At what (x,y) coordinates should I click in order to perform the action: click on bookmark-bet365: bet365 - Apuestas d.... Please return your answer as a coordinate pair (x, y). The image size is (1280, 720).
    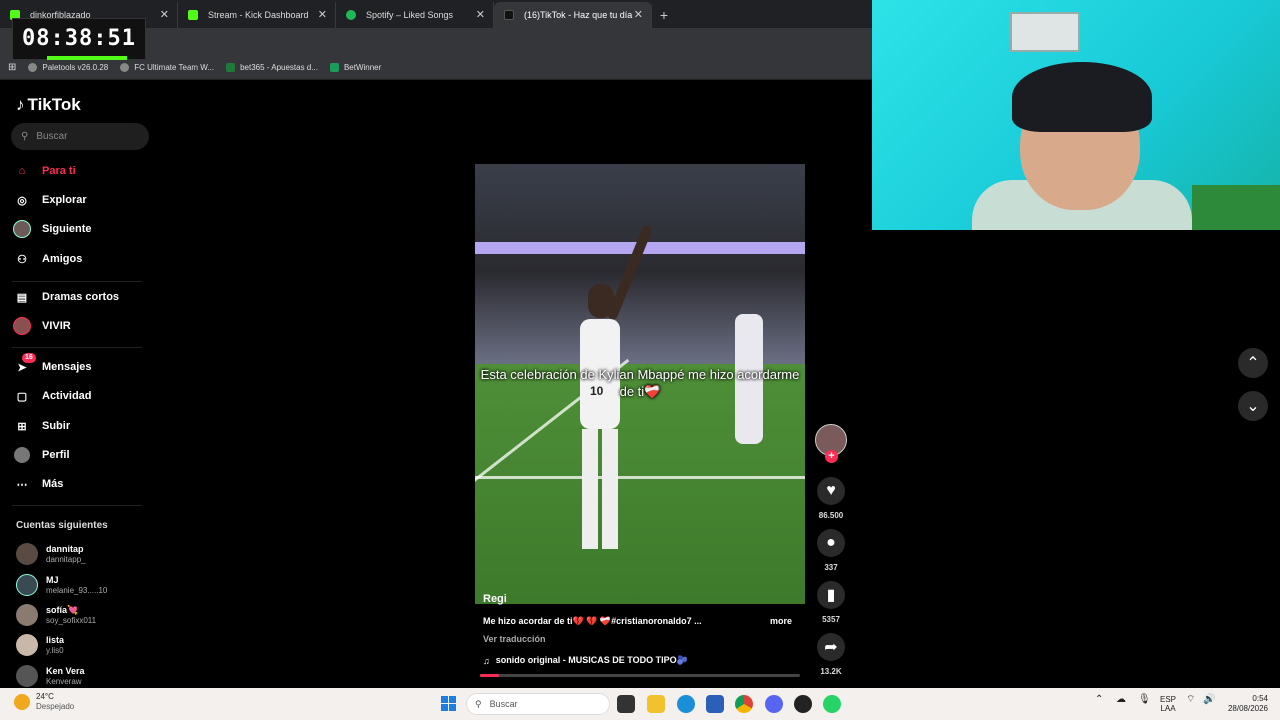
    Looking at the image, I should click on (272, 67).